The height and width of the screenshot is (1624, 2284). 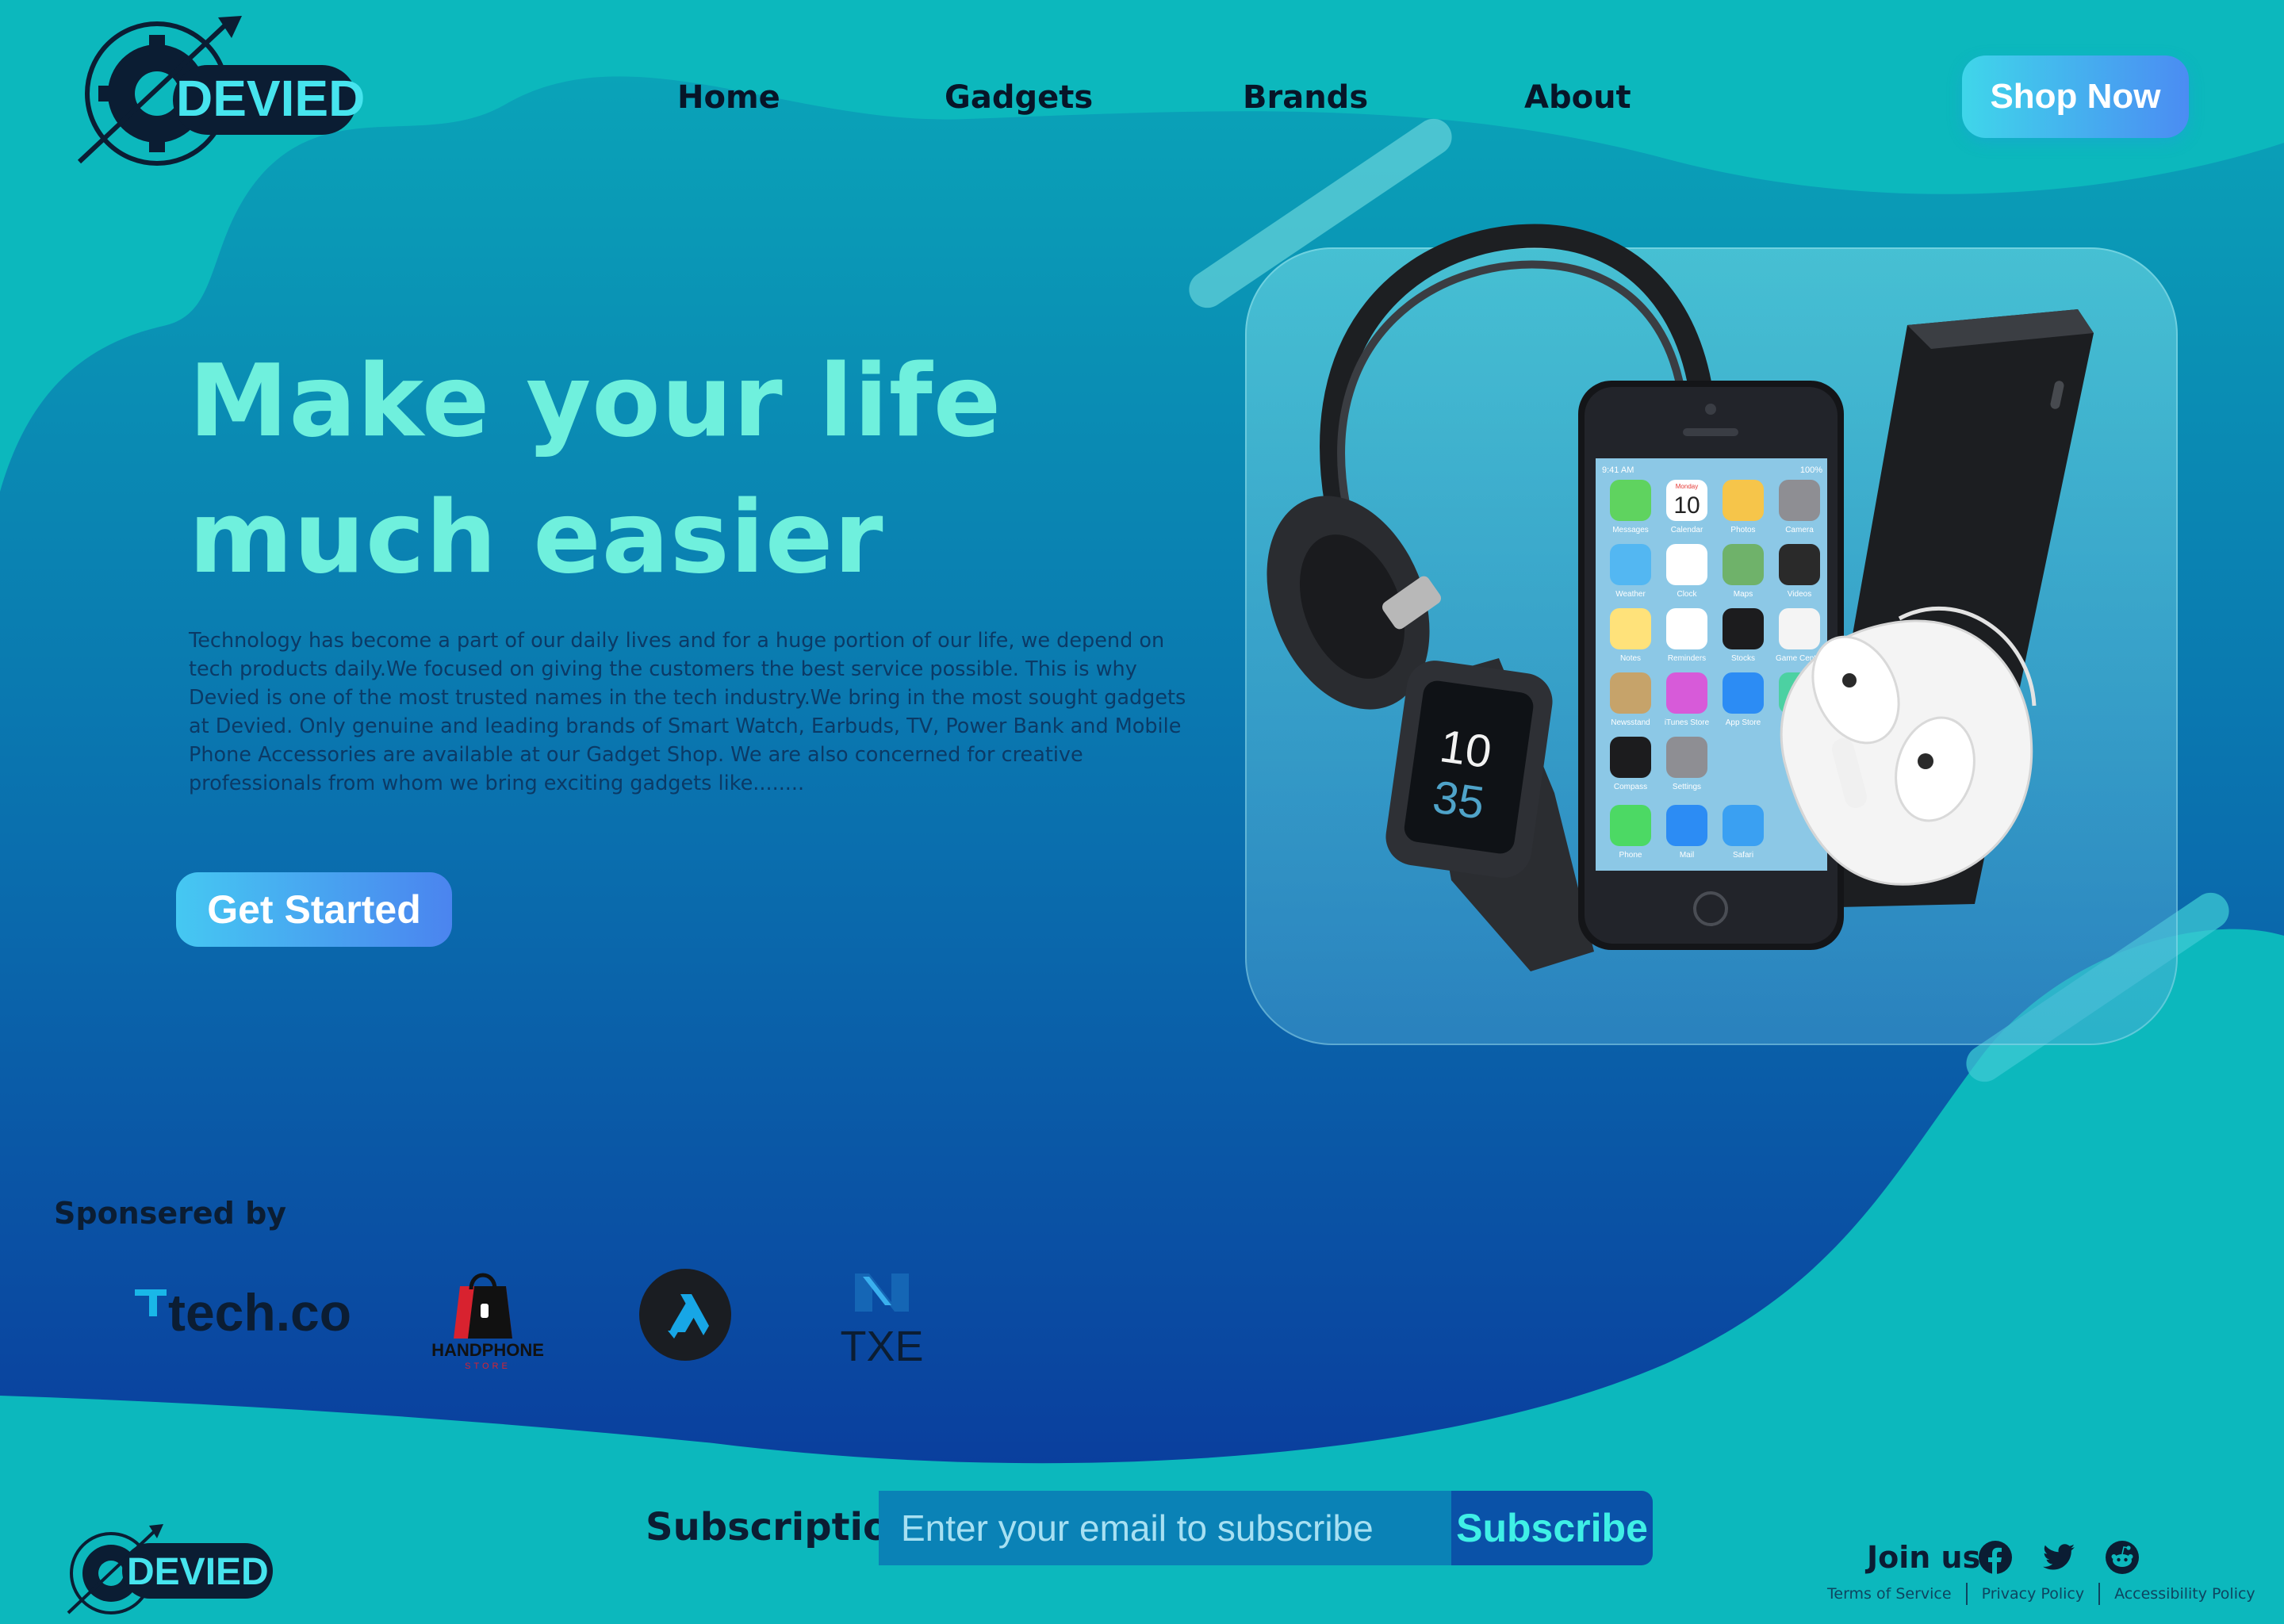 What do you see at coordinates (1743, 594) in the screenshot?
I see `app-label: Maps` at bounding box center [1743, 594].